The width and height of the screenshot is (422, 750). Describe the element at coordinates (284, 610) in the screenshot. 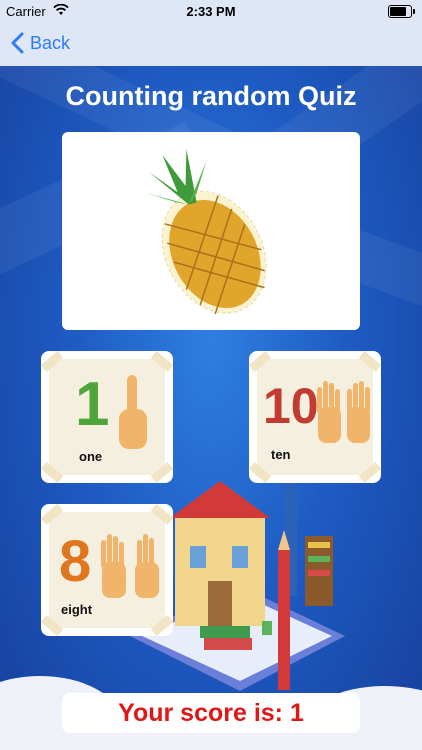

I see `pencil-illustration` at that location.